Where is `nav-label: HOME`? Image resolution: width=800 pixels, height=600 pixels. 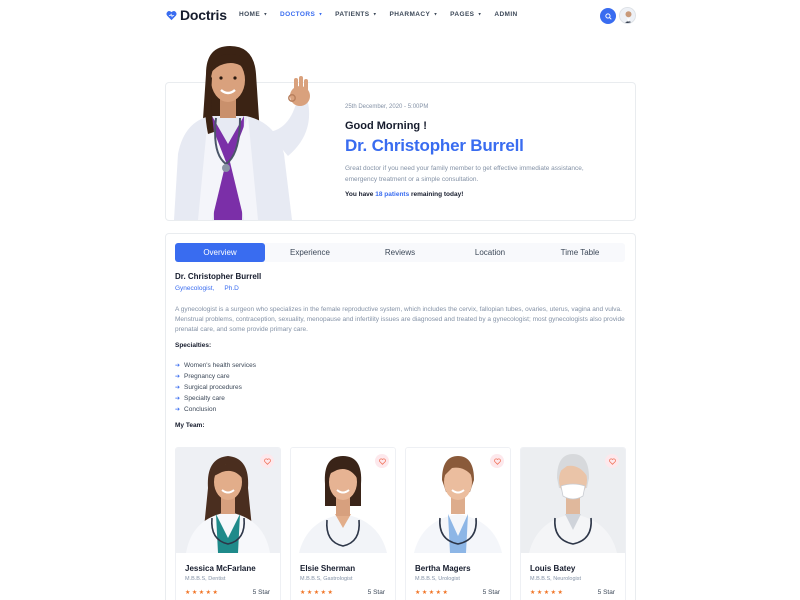
nav-label: HOME is located at coordinates (250, 14).